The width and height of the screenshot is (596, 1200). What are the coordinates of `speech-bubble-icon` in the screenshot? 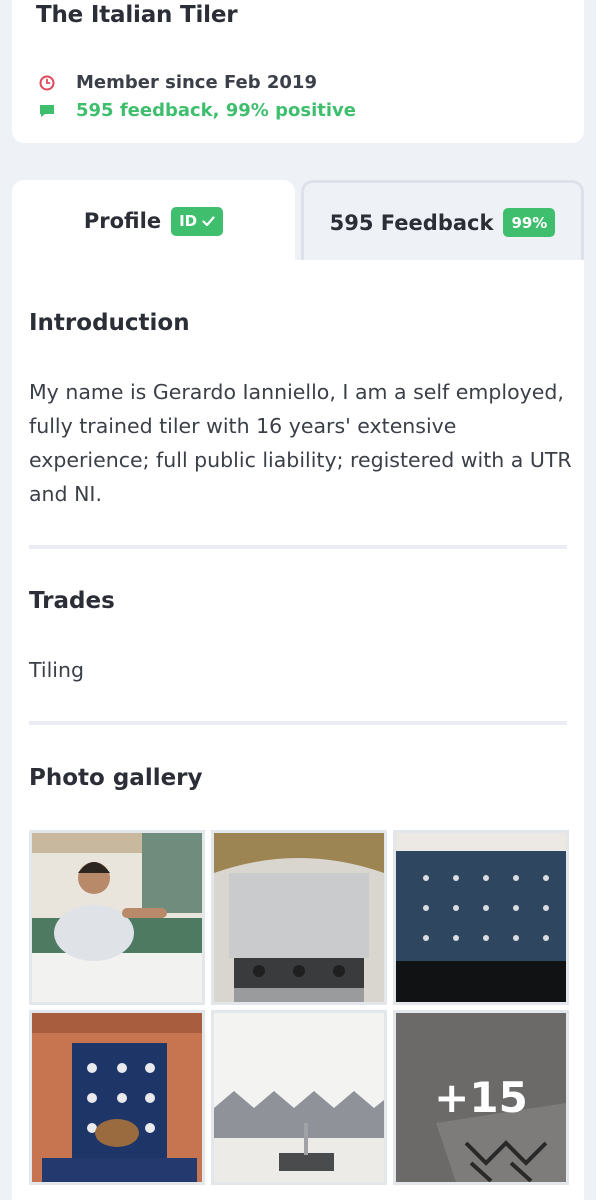 It's located at (47, 111).